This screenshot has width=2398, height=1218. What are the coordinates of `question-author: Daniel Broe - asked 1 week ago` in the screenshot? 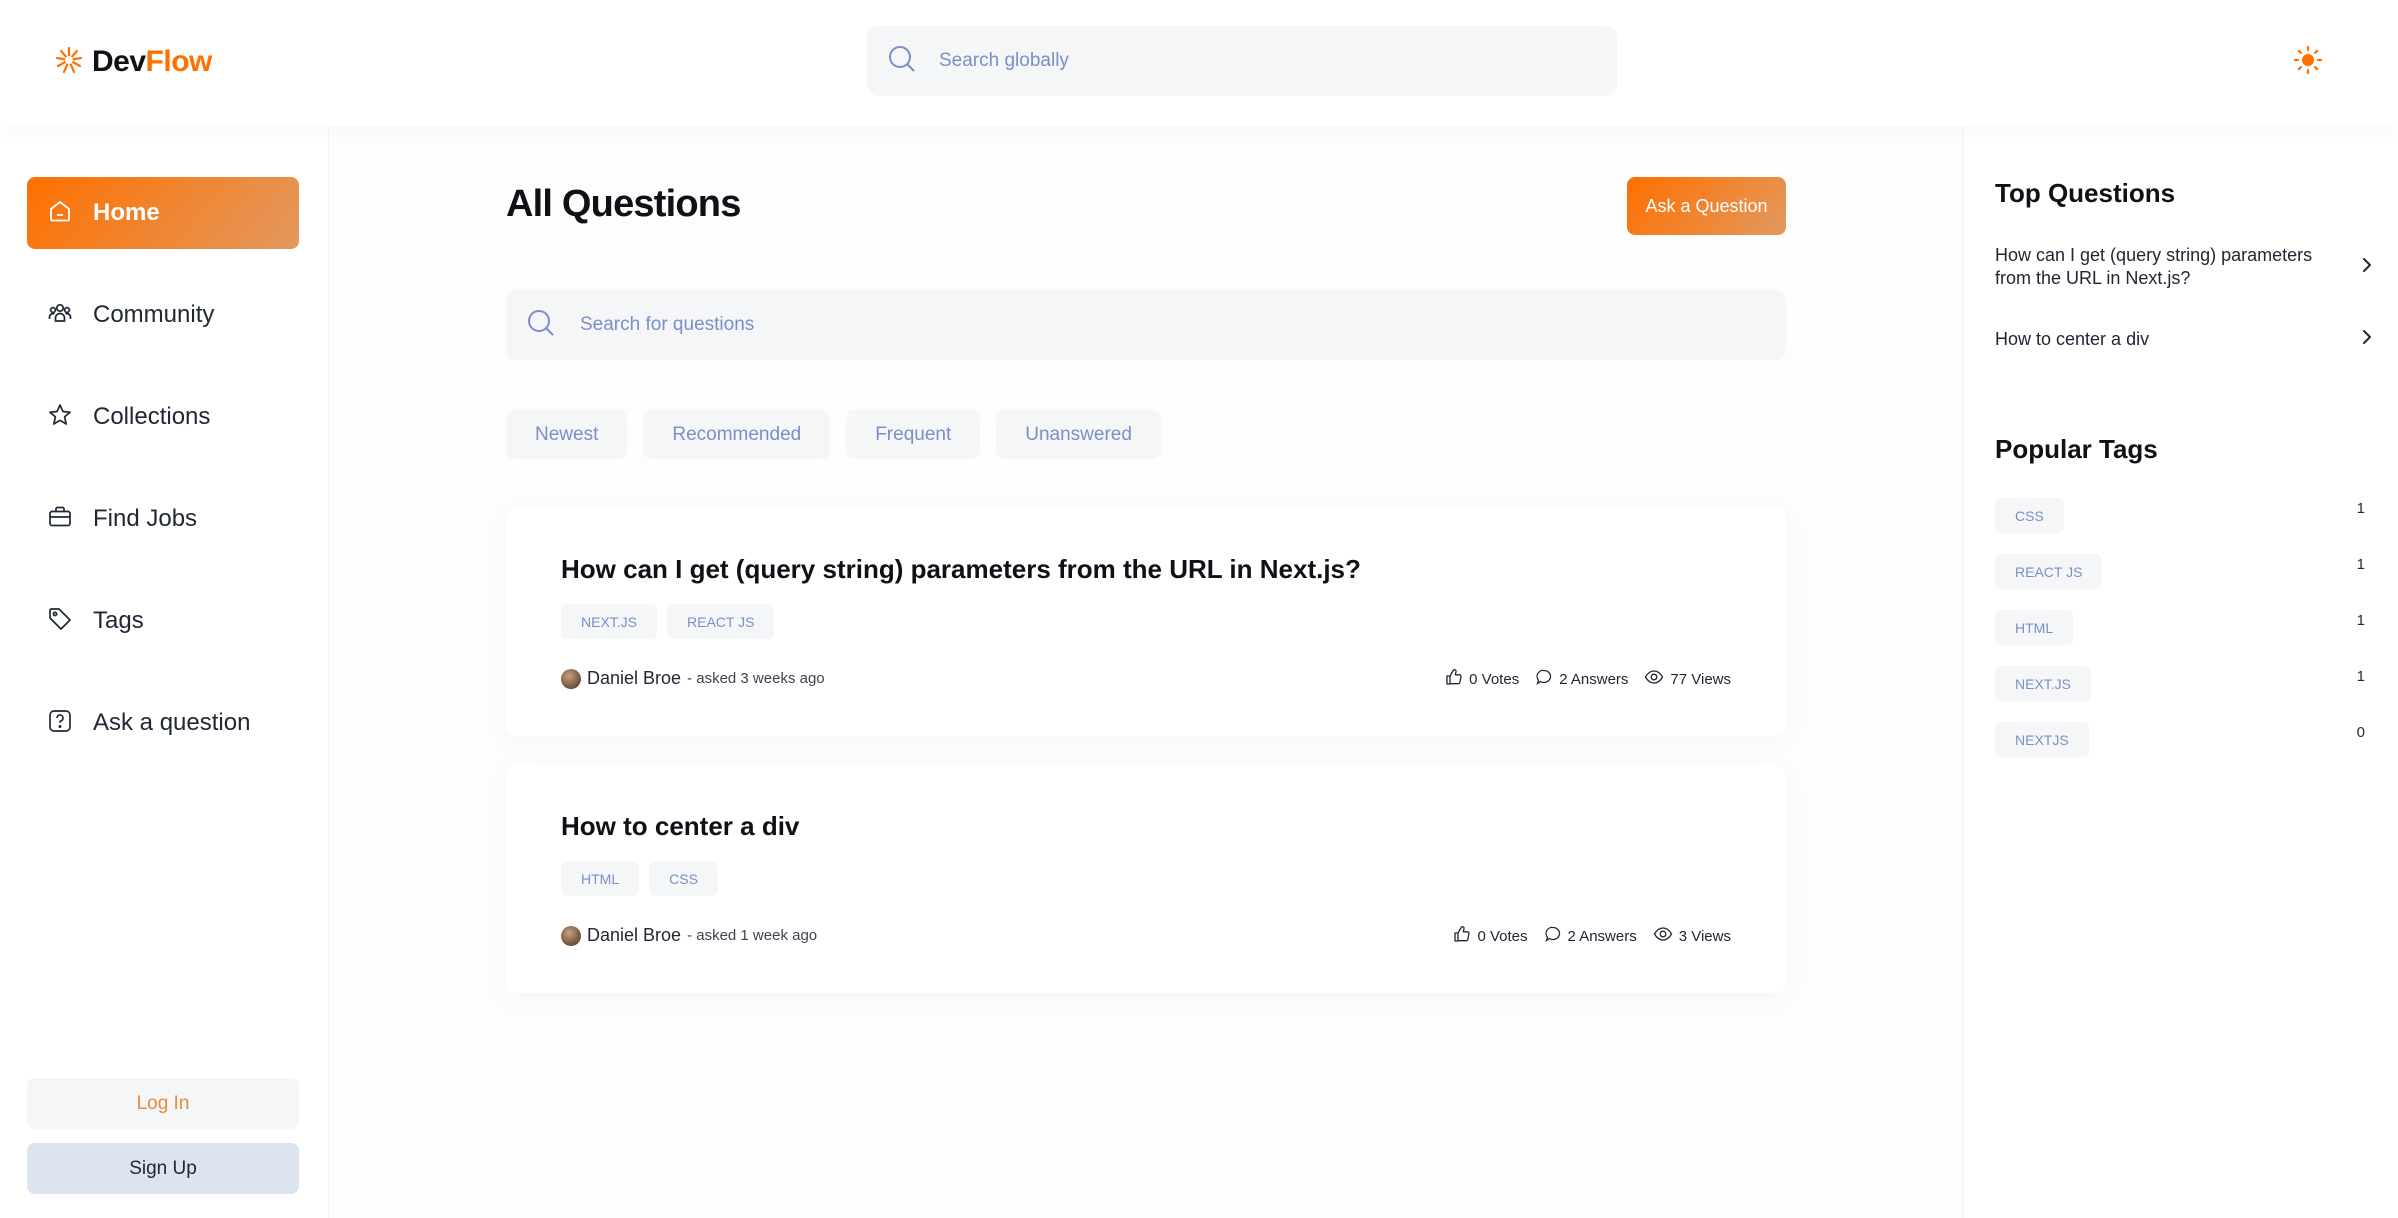 It's located at (689, 935).